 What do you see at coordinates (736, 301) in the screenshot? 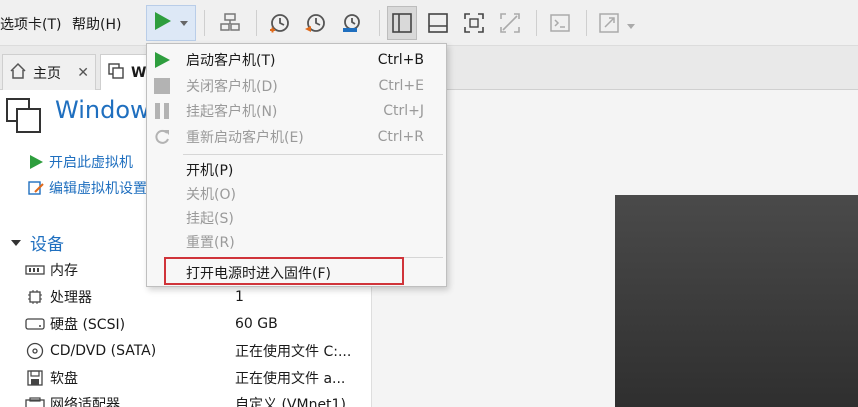
I see `vm-screen-preview` at bounding box center [736, 301].